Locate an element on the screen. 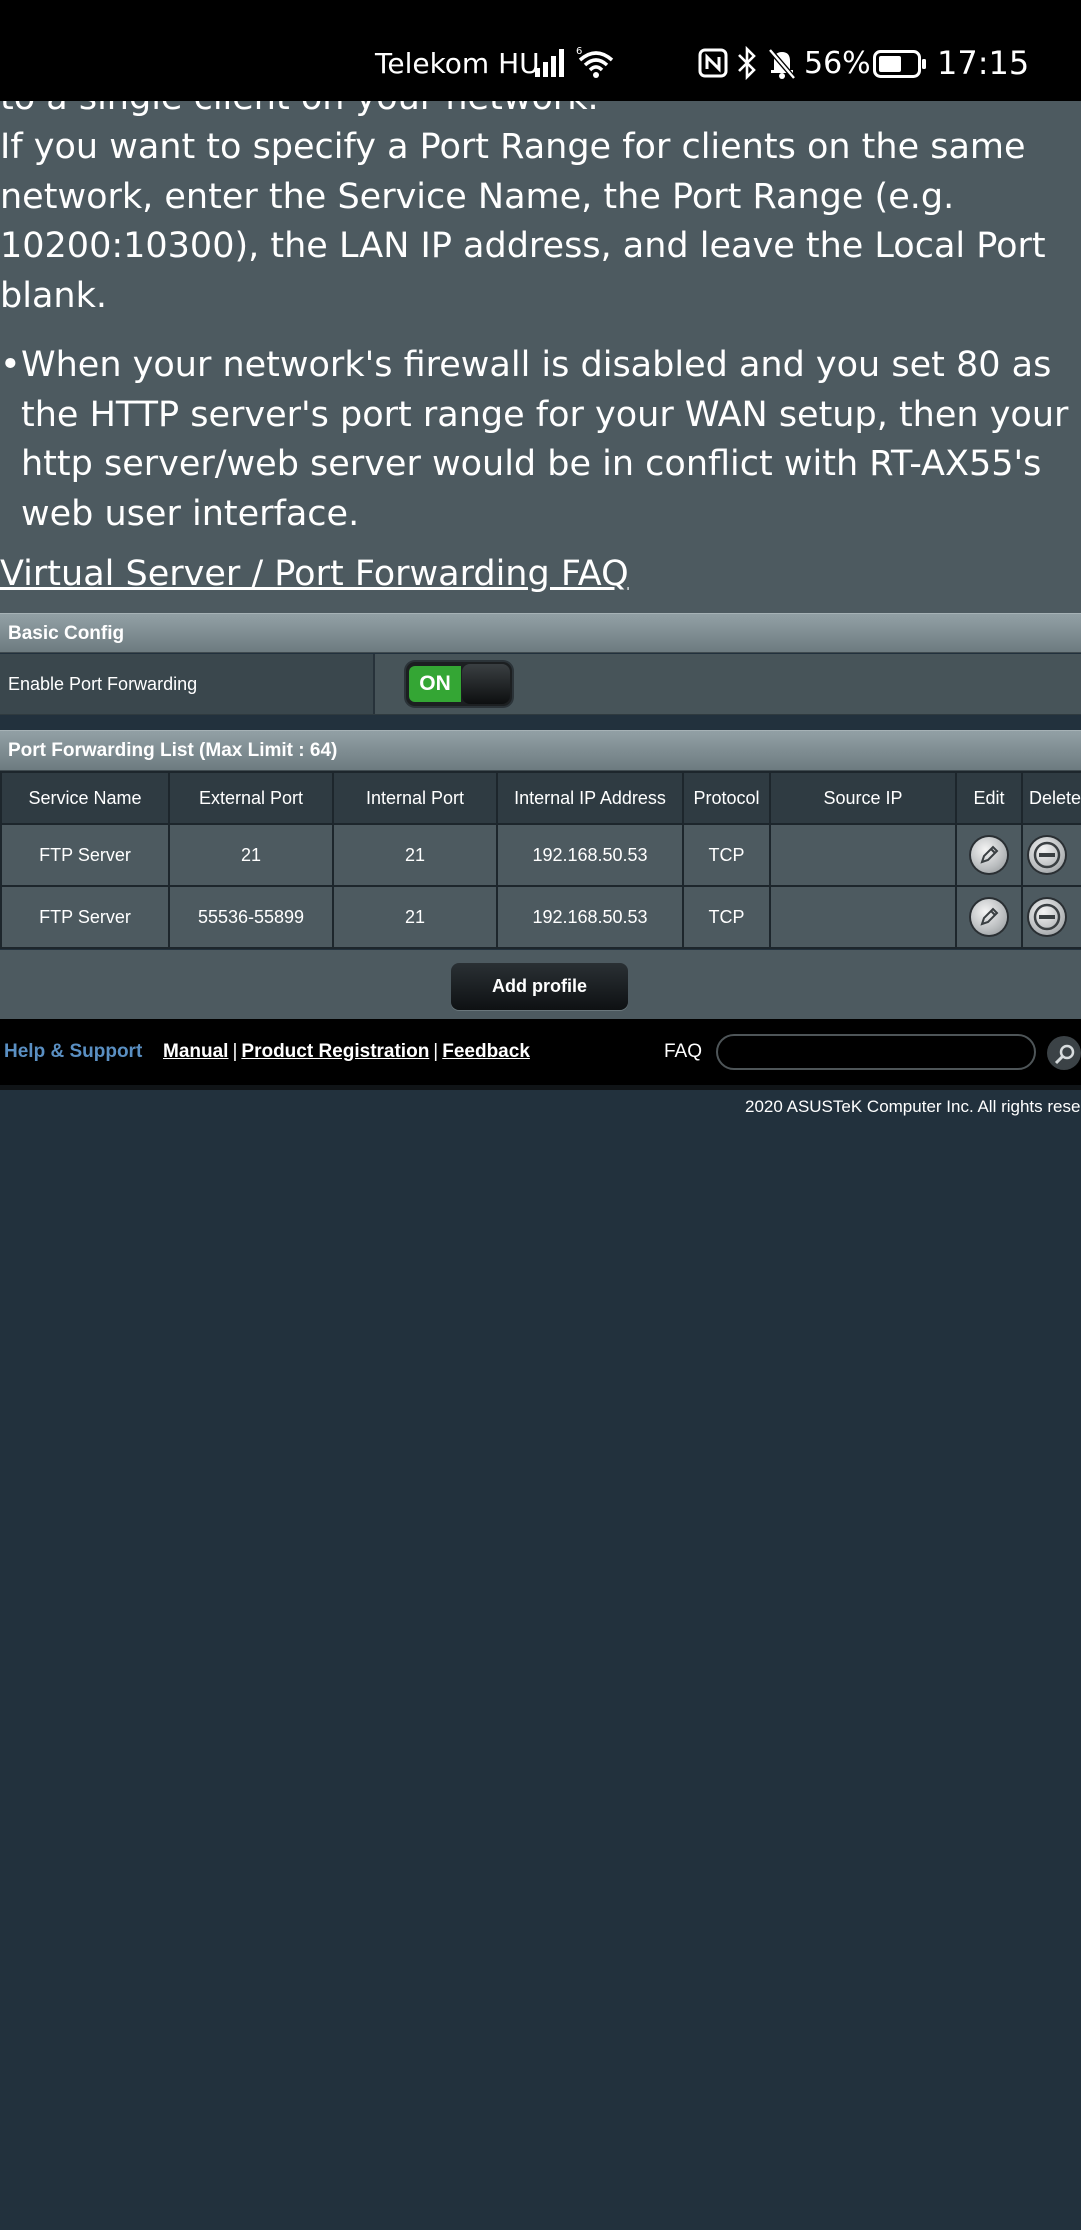  column-header-edit: Edit is located at coordinates (989, 798).